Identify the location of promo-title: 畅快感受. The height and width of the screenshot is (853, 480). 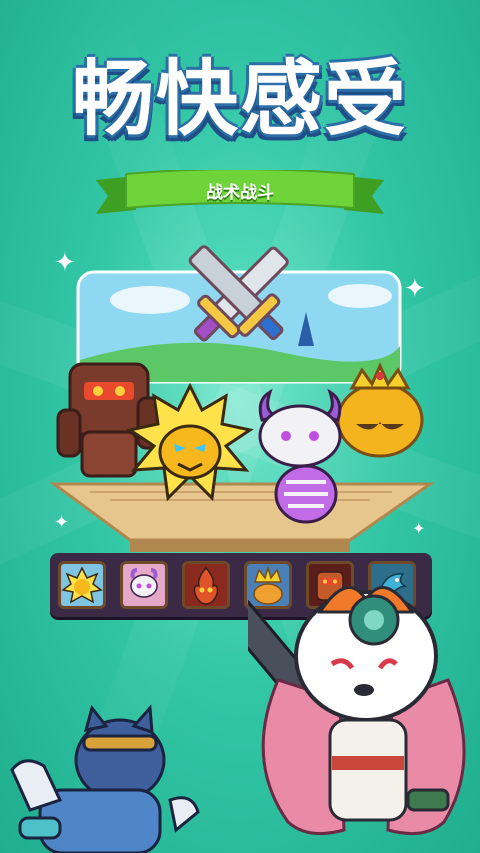
(239, 99).